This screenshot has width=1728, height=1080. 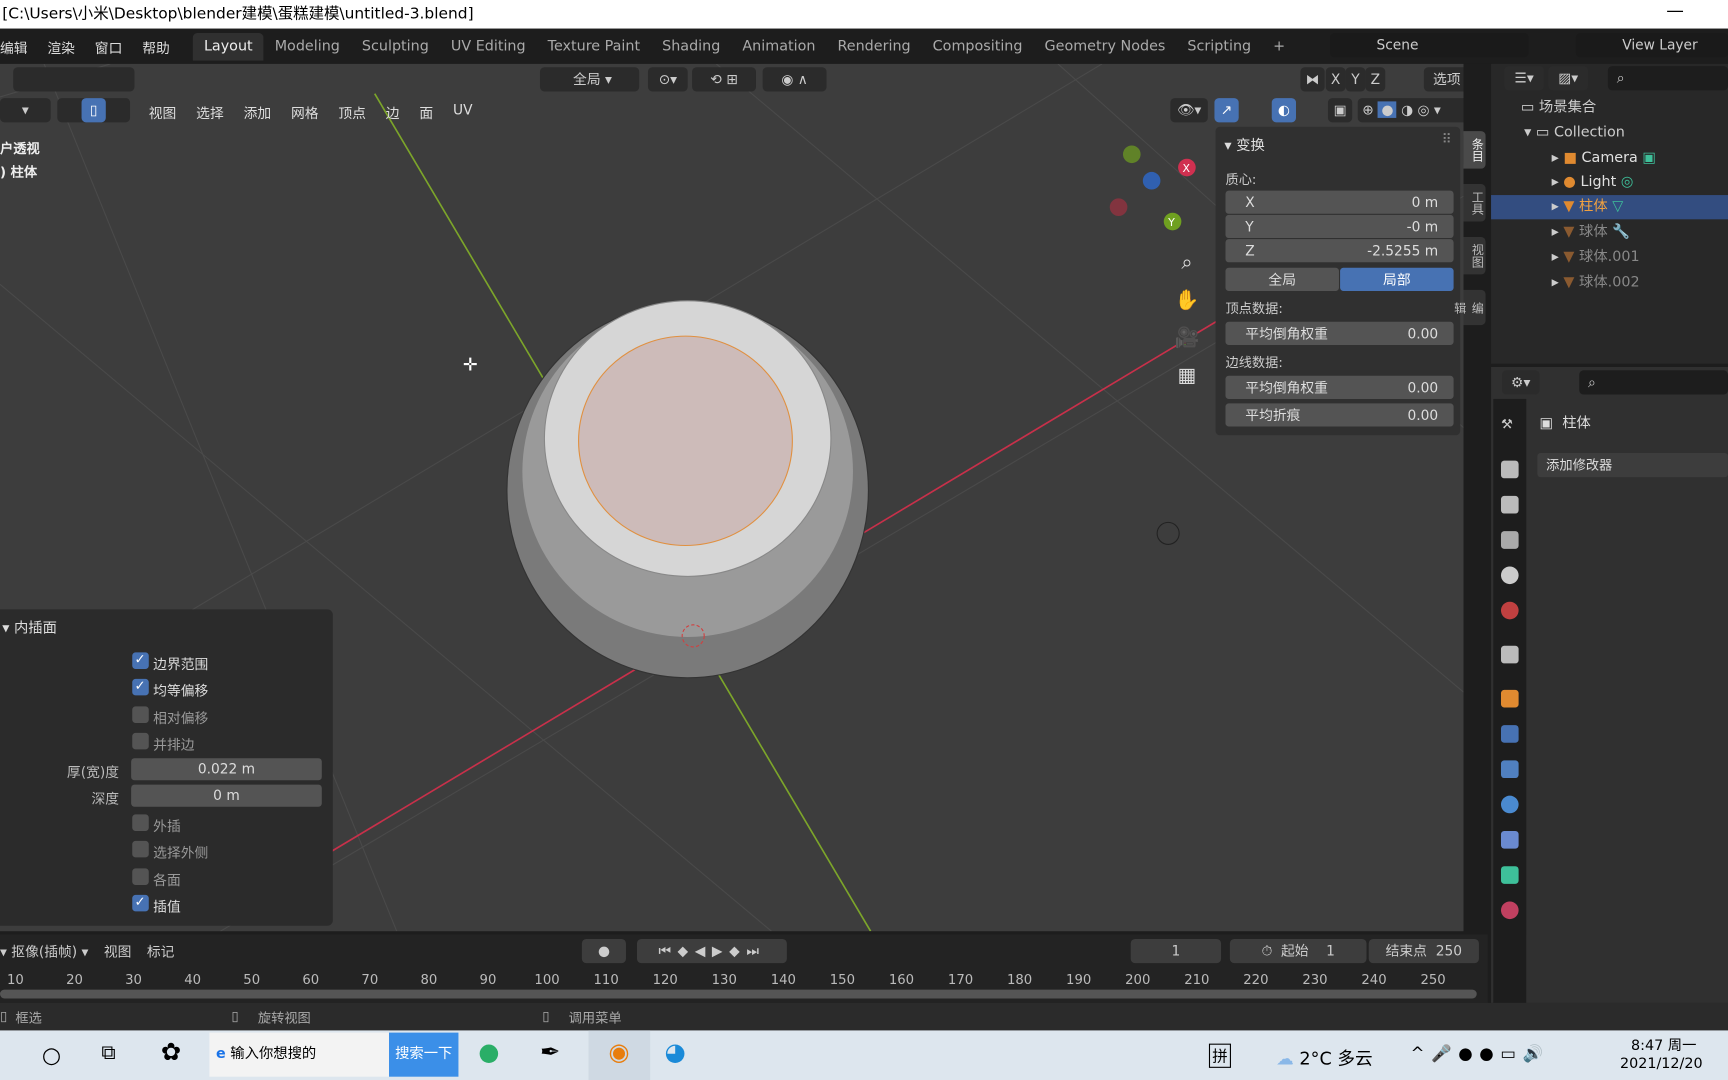 I want to click on properties-search-input: ⌕, so click(x=1653, y=382).